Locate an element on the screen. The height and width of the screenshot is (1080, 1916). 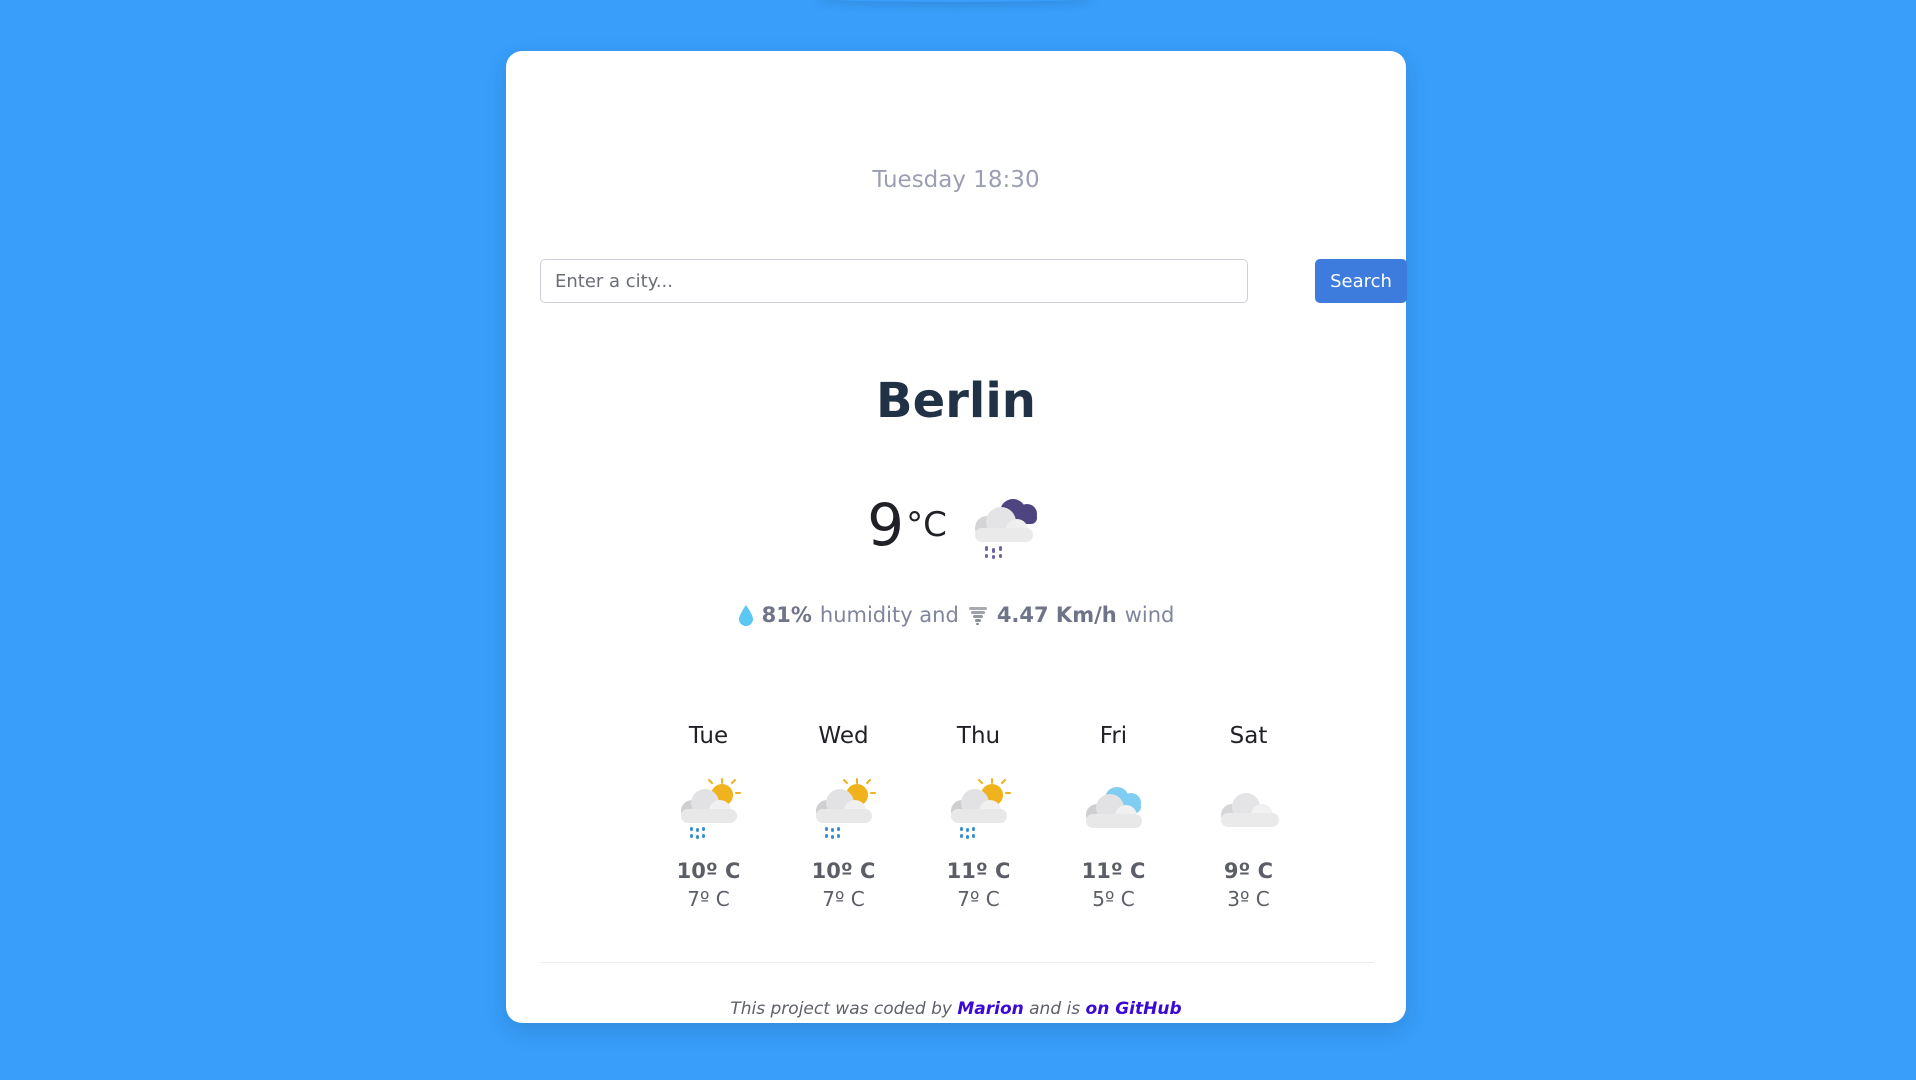
humidity-value: 81% is located at coordinates (786, 615).